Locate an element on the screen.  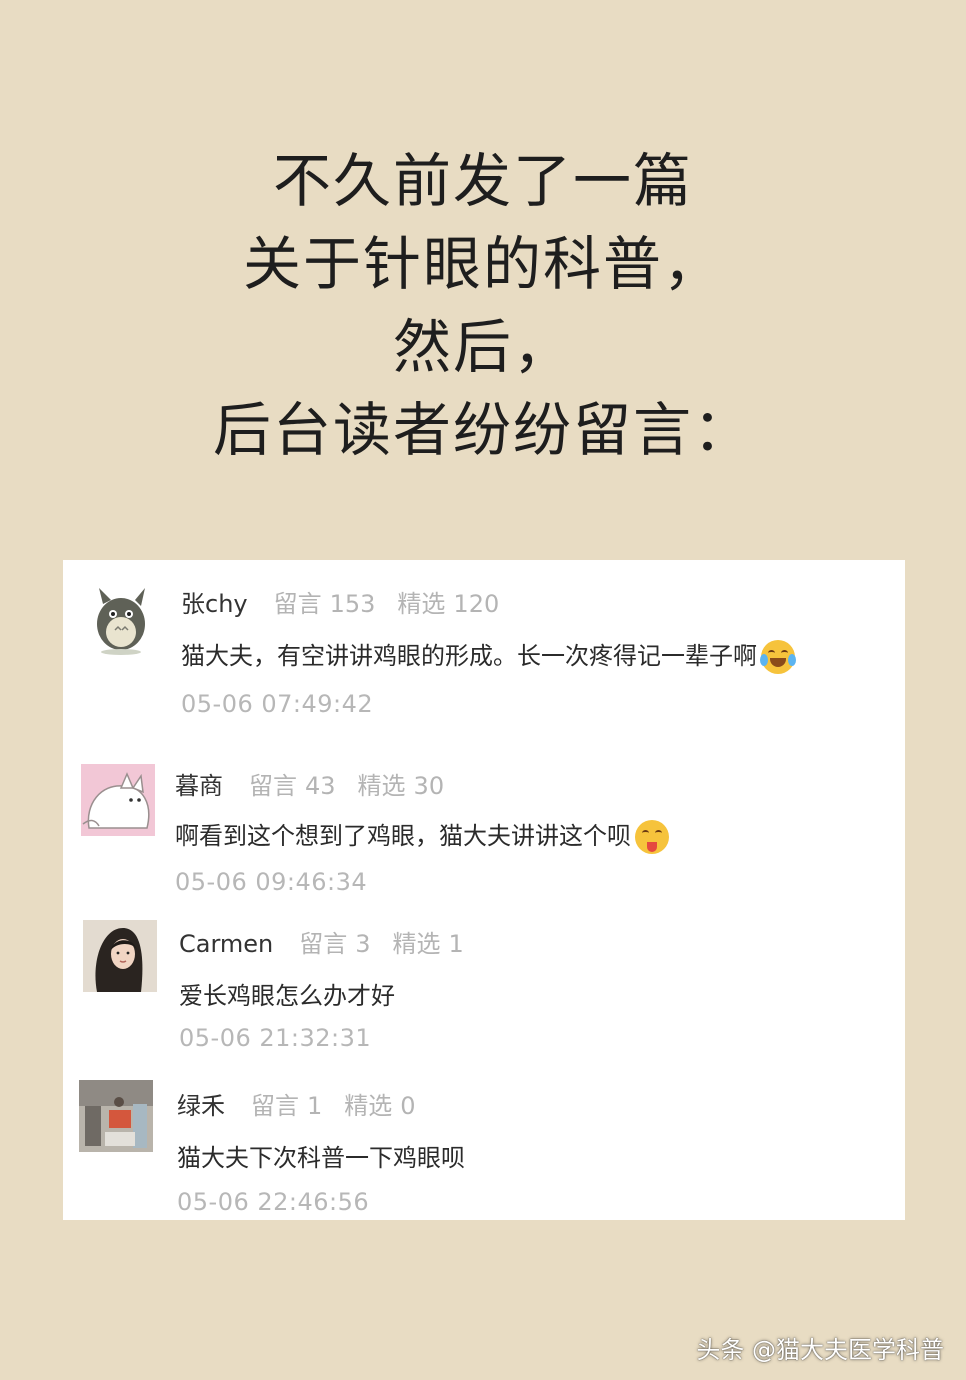
messages-count: 1 is located at coordinates (315, 1106).